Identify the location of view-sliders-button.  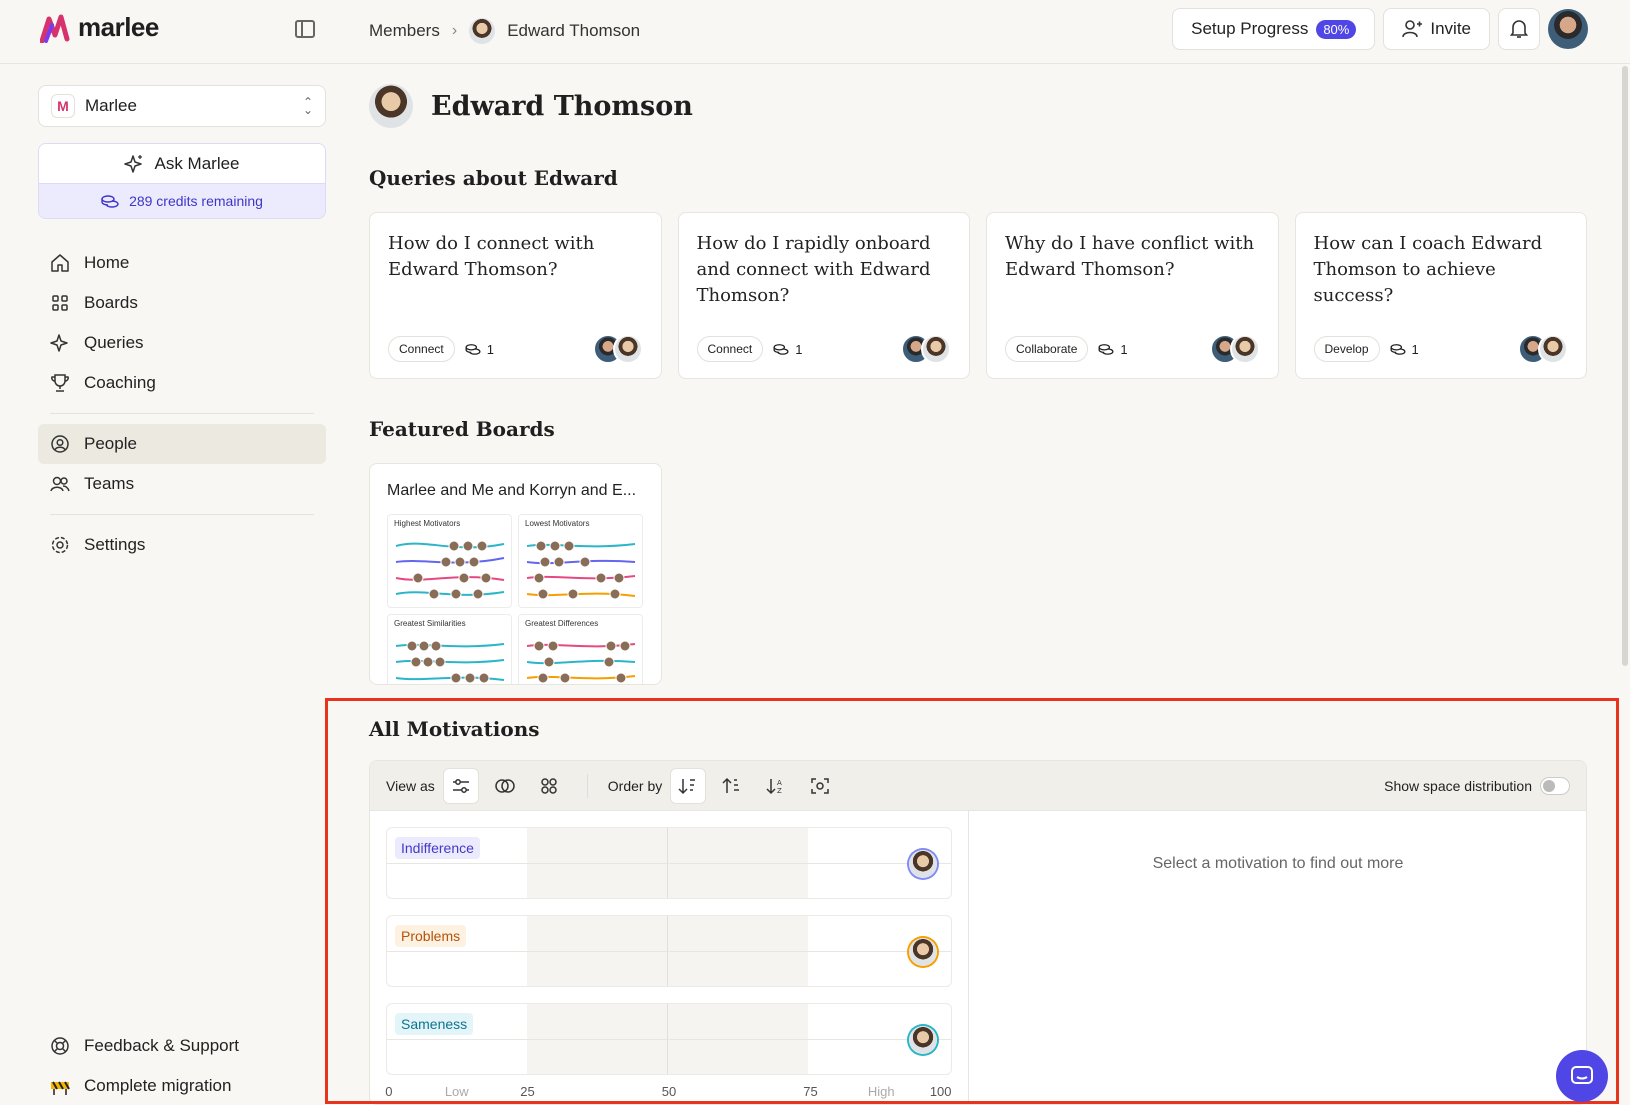
(460, 785).